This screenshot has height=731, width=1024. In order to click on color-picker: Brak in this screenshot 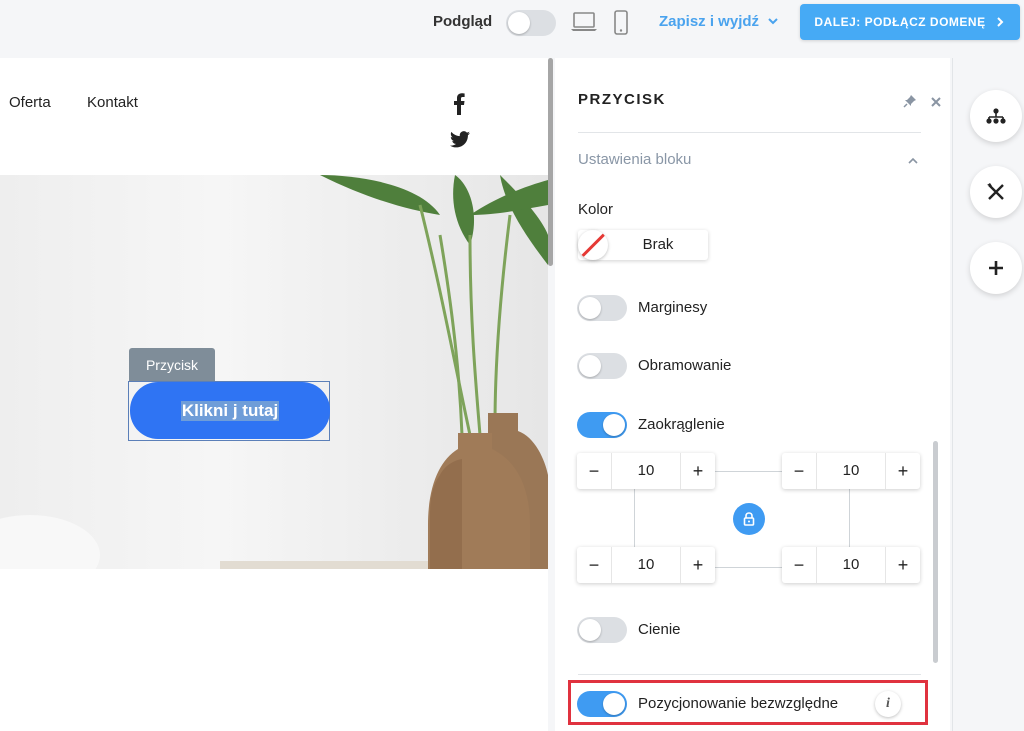, I will do `click(643, 245)`.